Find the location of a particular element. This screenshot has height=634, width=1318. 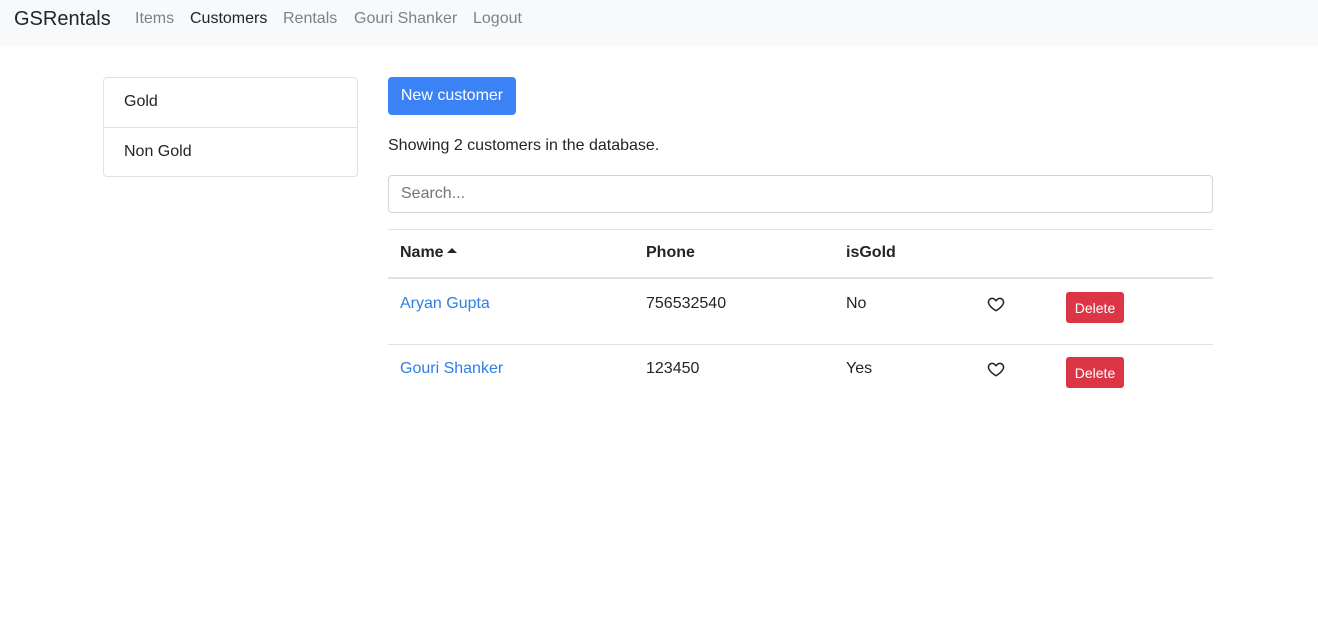

column-header-phone: Phone is located at coordinates (670, 253).